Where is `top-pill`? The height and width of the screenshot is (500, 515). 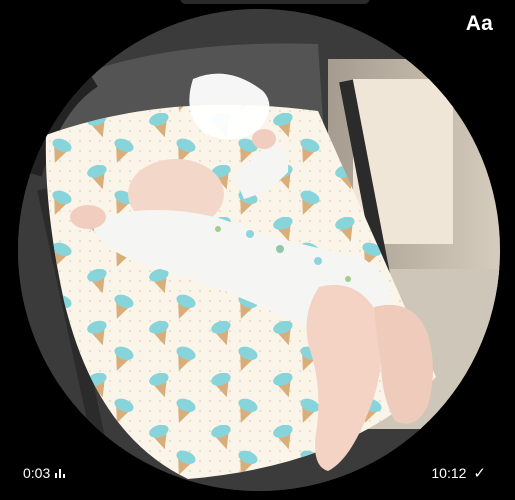
top-pill is located at coordinates (275, 2).